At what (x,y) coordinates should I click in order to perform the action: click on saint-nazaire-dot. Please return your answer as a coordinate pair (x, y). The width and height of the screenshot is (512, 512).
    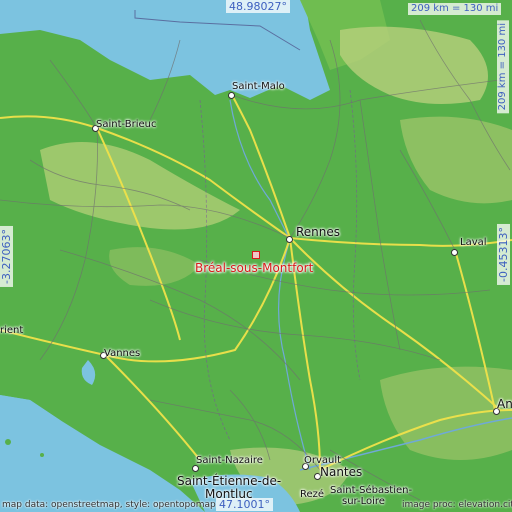
    Looking at the image, I should click on (195, 468).